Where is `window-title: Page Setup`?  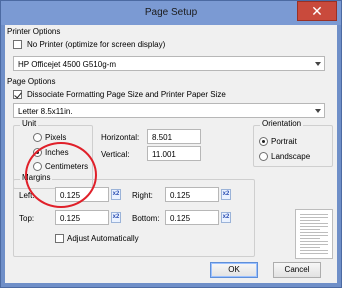
window-title: Page Setup is located at coordinates (171, 12).